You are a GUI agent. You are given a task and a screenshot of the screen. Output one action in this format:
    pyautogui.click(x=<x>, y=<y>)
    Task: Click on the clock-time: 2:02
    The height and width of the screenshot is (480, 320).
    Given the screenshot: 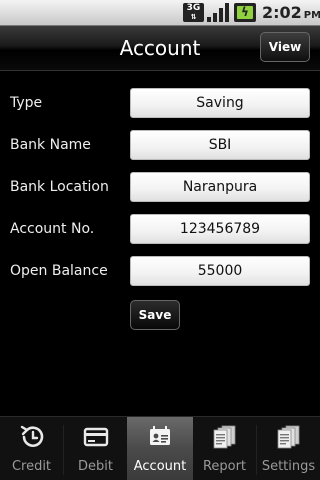 What is the action you would take?
    pyautogui.click(x=282, y=12)
    